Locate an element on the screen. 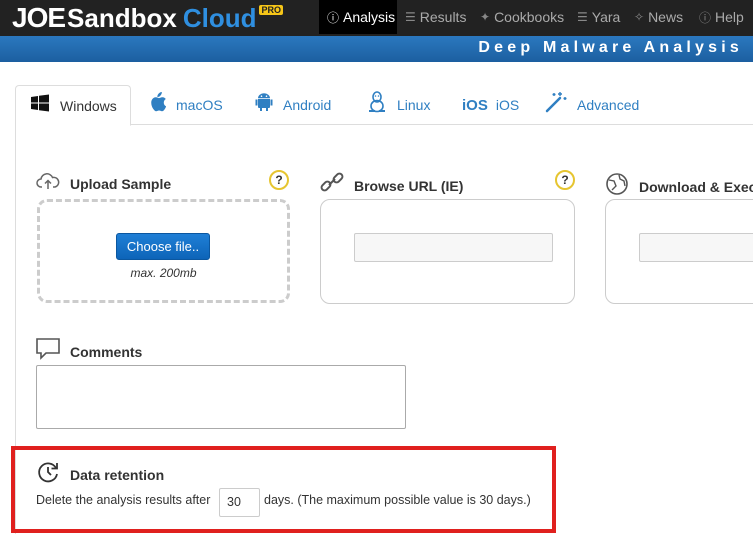 This screenshot has height=534, width=753. nav-analysis: ⓘ Analysis is located at coordinates (358, 17).